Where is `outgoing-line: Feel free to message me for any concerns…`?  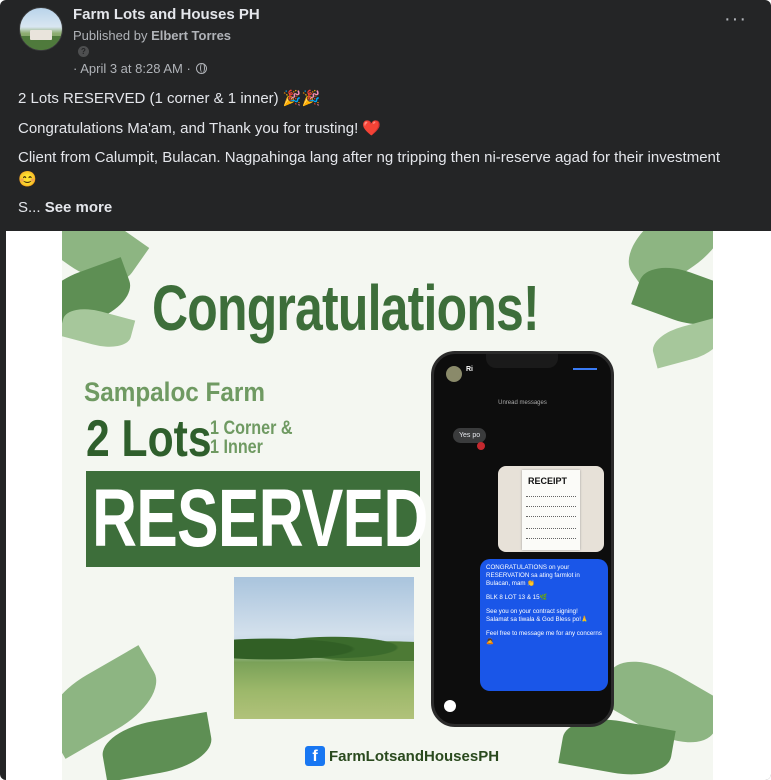
outgoing-line: Feel free to message me for any concerns… is located at coordinates (544, 637).